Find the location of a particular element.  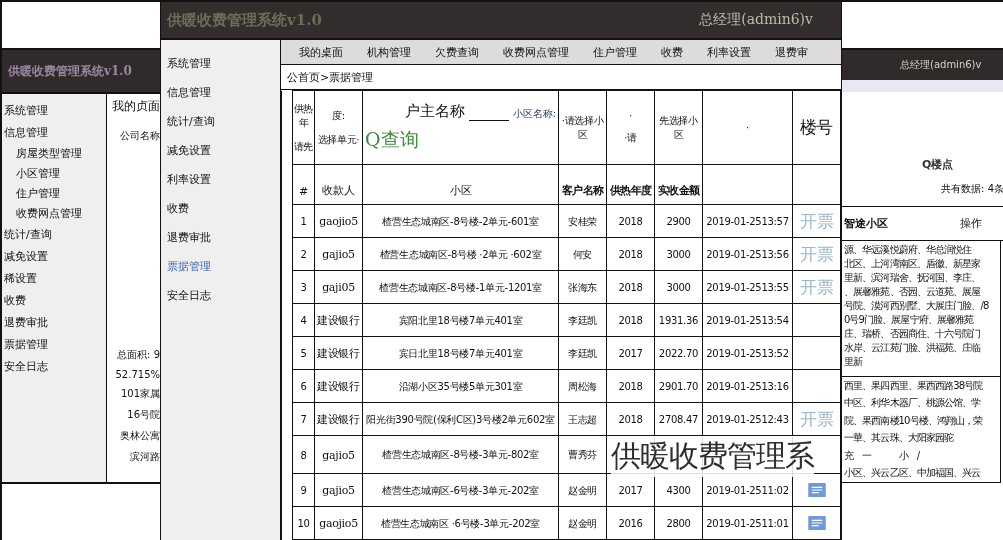

table-cell: 4300 is located at coordinates (678, 490).